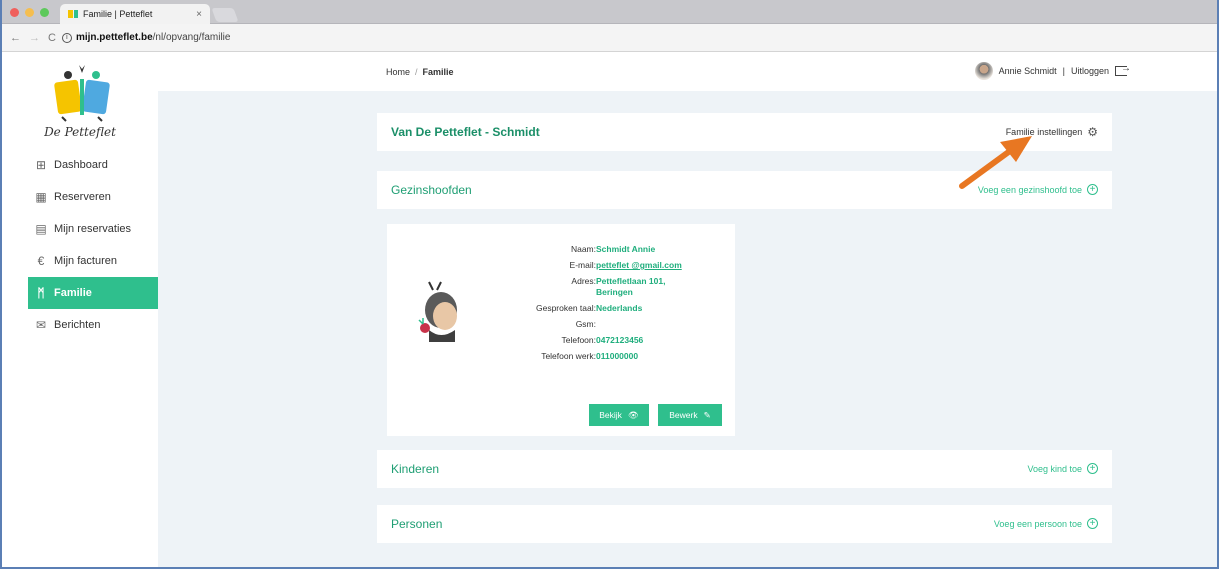  I want to click on family-settings-label: Familie instellingen, so click(1044, 132).